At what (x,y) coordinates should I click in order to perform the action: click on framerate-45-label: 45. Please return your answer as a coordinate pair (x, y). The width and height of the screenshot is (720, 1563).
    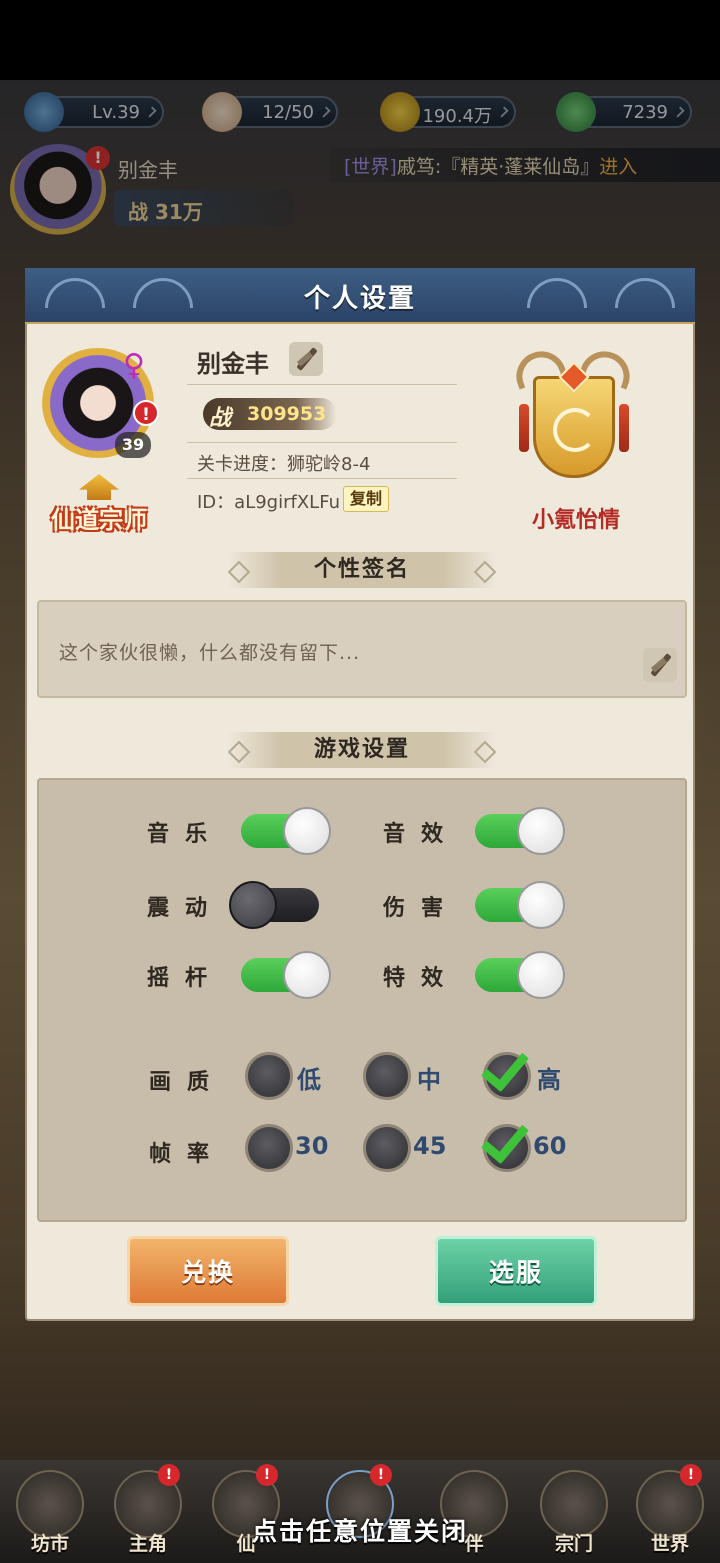
    Looking at the image, I should click on (430, 1146).